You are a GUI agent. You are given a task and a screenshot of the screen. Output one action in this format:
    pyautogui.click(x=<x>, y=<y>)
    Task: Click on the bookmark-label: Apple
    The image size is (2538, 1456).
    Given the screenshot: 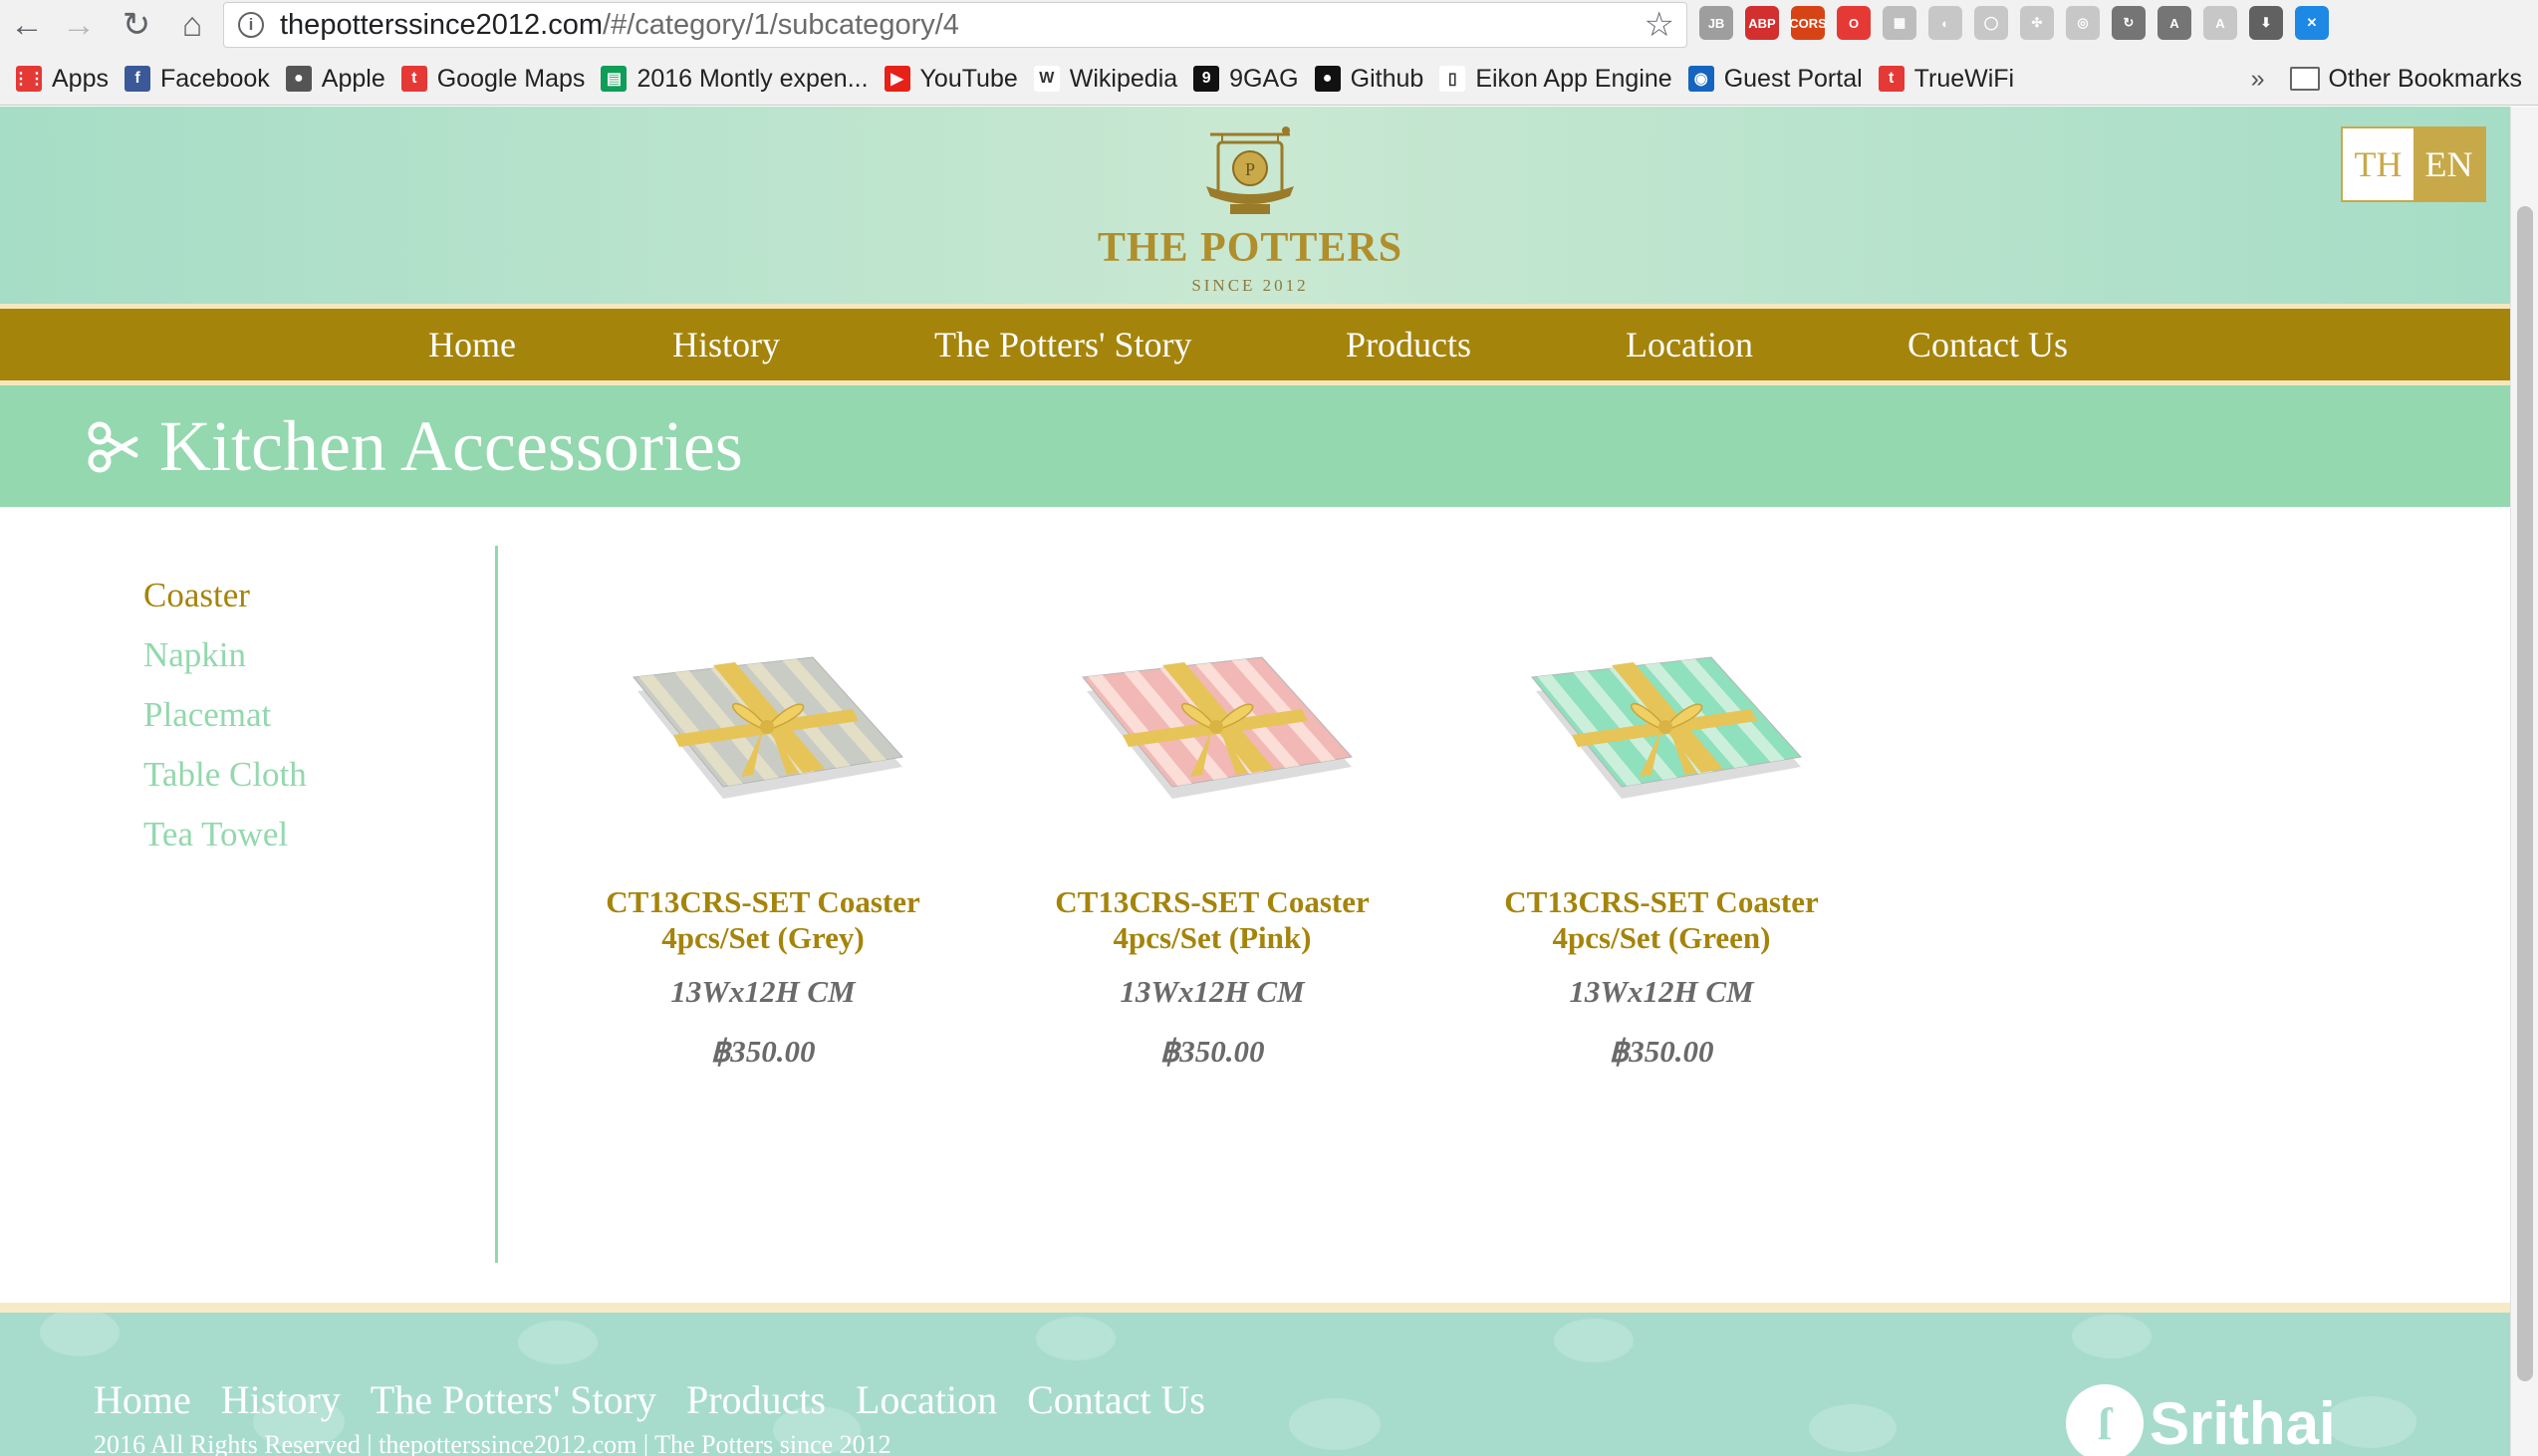 What is the action you would take?
    pyautogui.click(x=353, y=78)
    